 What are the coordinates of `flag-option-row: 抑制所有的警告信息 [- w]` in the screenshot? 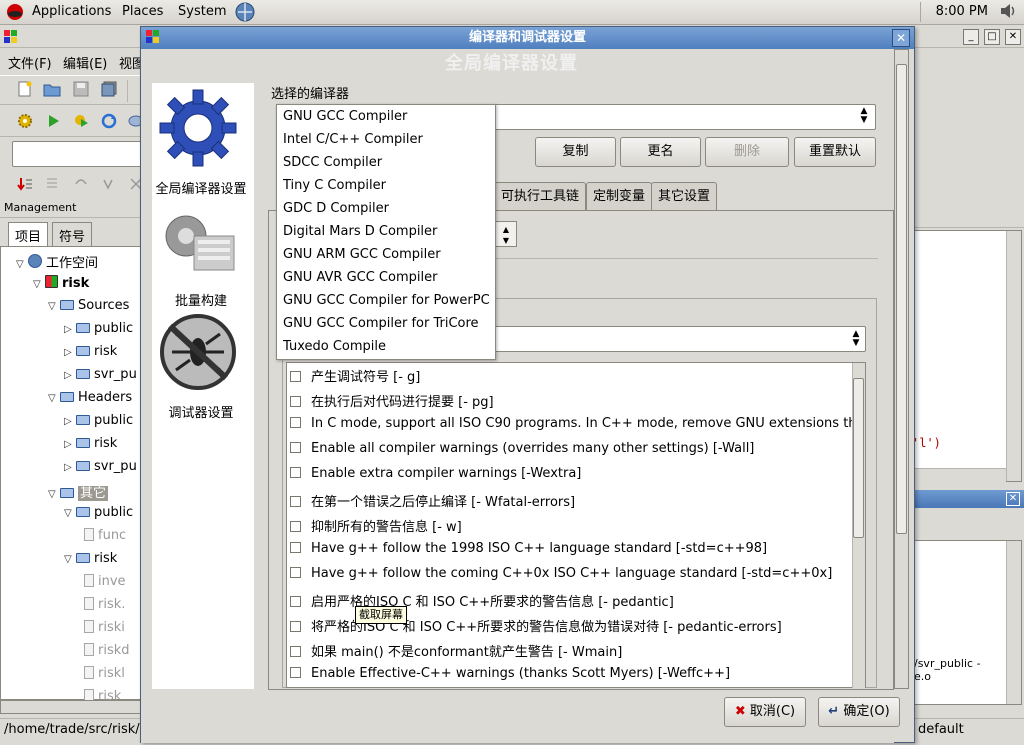 It's located at (571, 527).